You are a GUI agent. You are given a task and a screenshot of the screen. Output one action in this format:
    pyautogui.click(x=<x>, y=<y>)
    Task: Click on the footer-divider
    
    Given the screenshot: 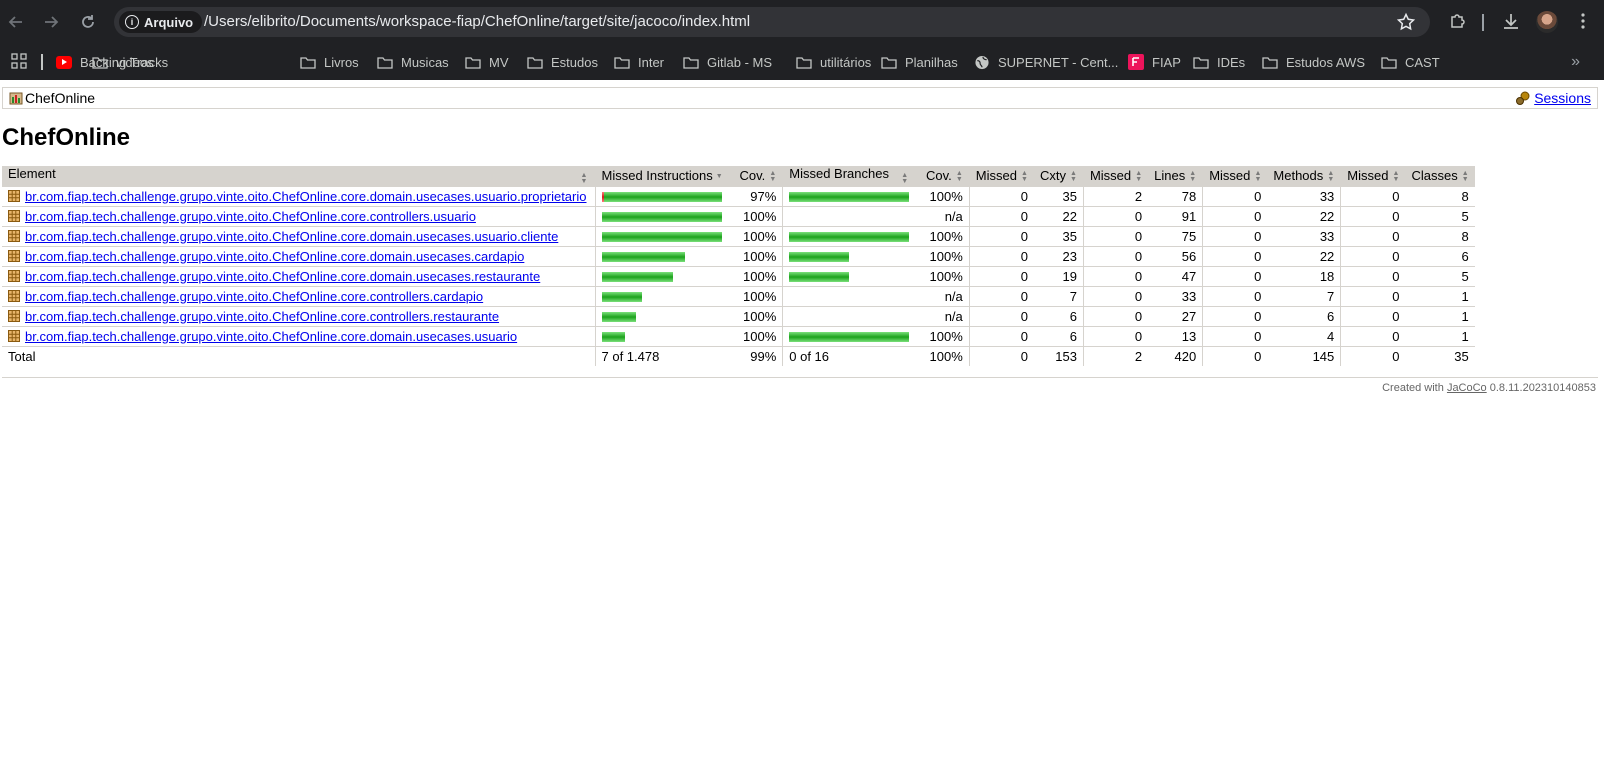 What is the action you would take?
    pyautogui.click(x=800, y=377)
    